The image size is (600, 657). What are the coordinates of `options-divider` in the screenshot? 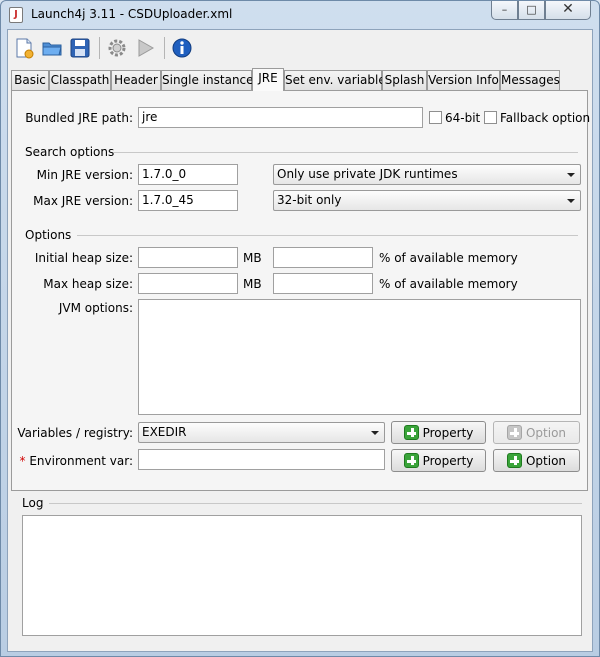 It's located at (327, 235).